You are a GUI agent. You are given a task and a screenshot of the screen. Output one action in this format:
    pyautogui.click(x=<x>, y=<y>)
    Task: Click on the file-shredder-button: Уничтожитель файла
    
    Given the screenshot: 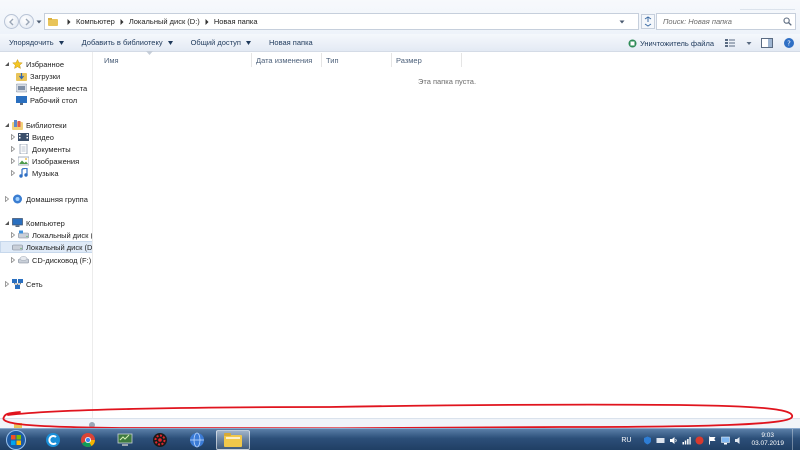 What is the action you would take?
    pyautogui.click(x=671, y=43)
    